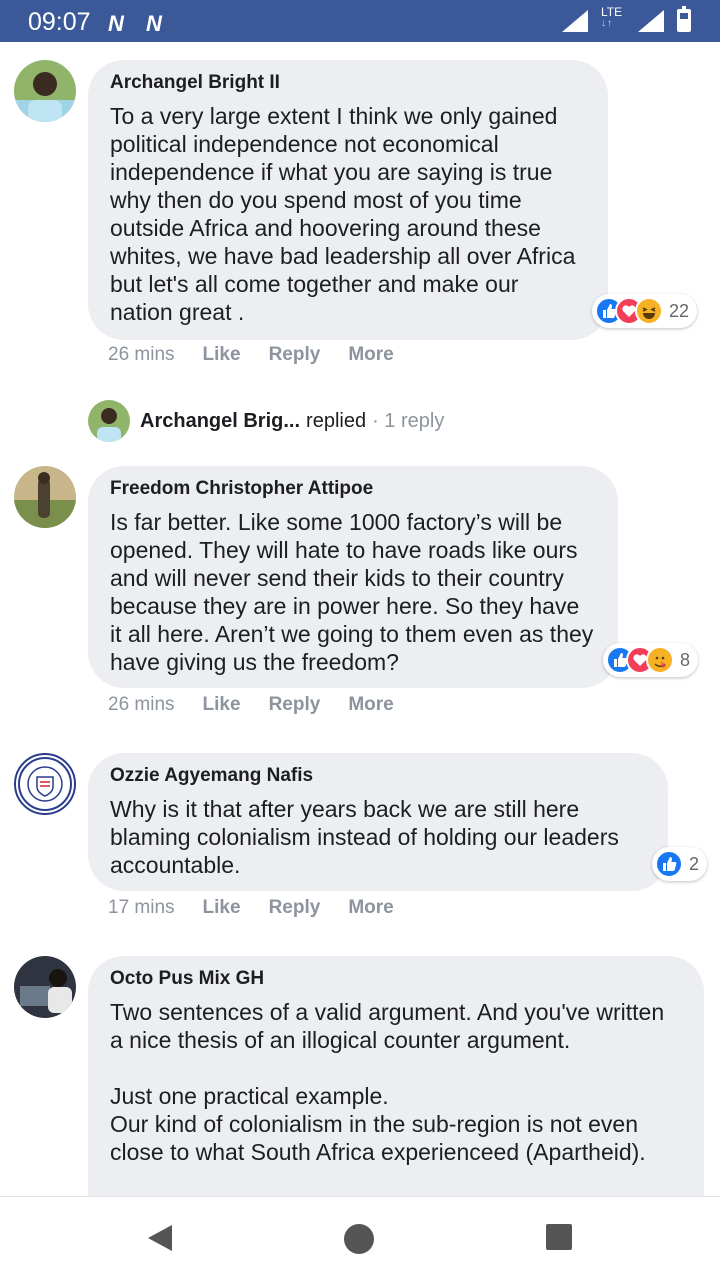 The image size is (720, 1280). What do you see at coordinates (684, 19) in the screenshot?
I see `battery-icon` at bounding box center [684, 19].